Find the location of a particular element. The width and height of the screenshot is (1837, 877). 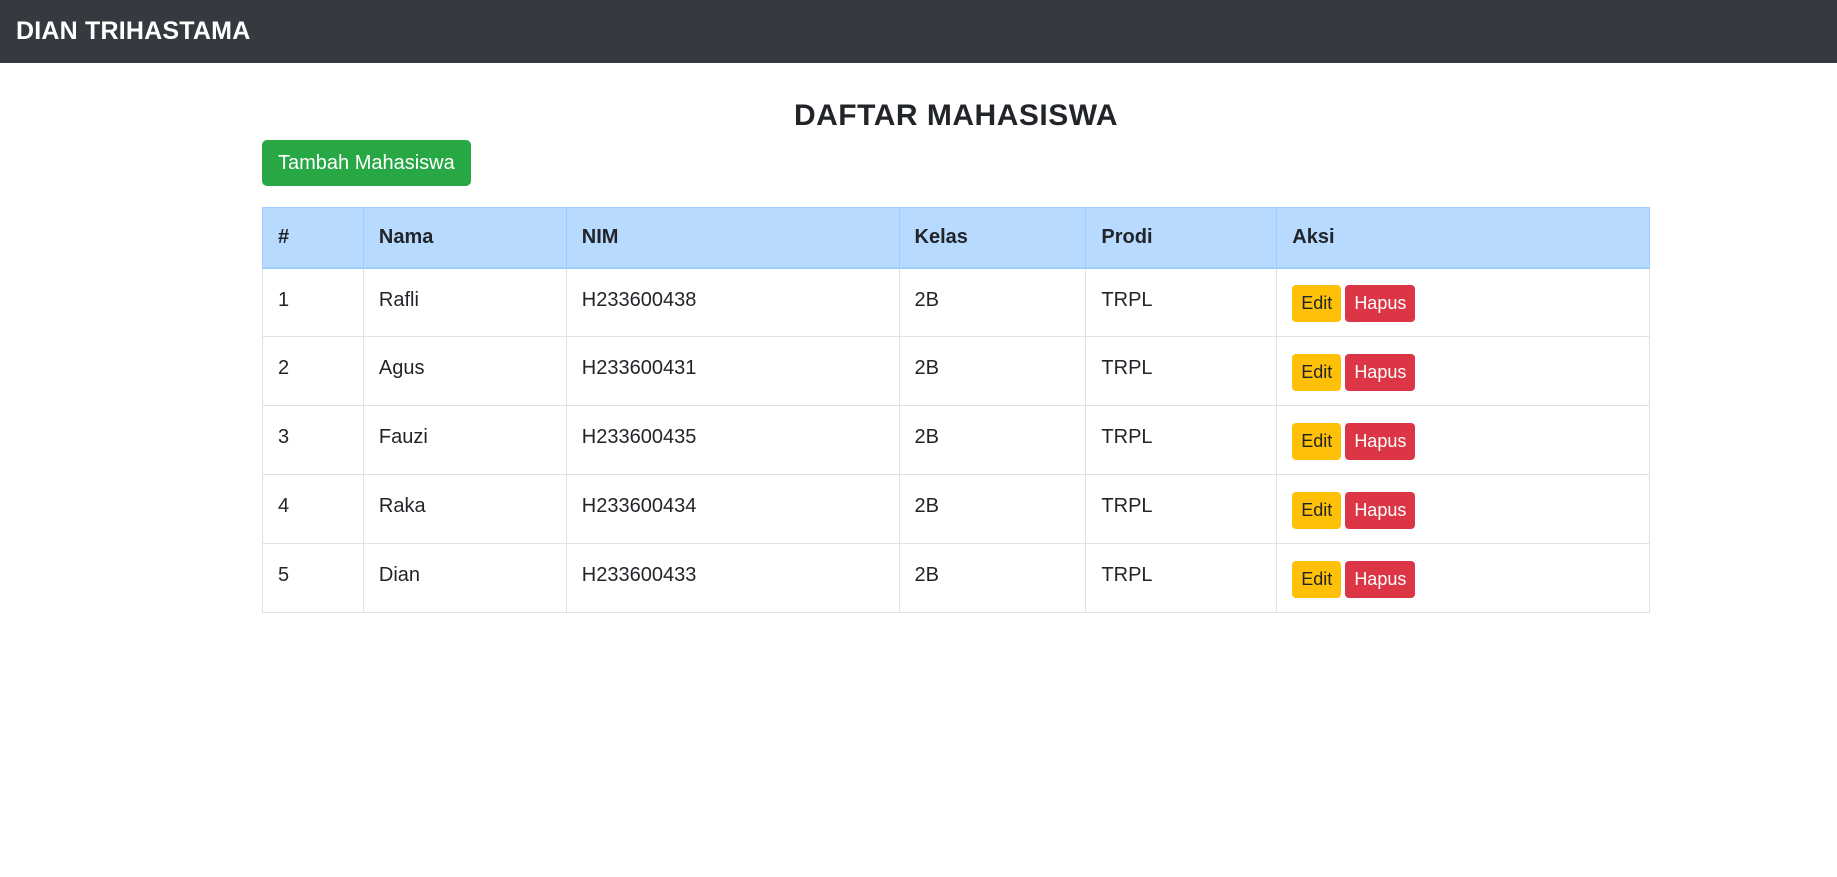

cell-number: 1 is located at coordinates (313, 302).